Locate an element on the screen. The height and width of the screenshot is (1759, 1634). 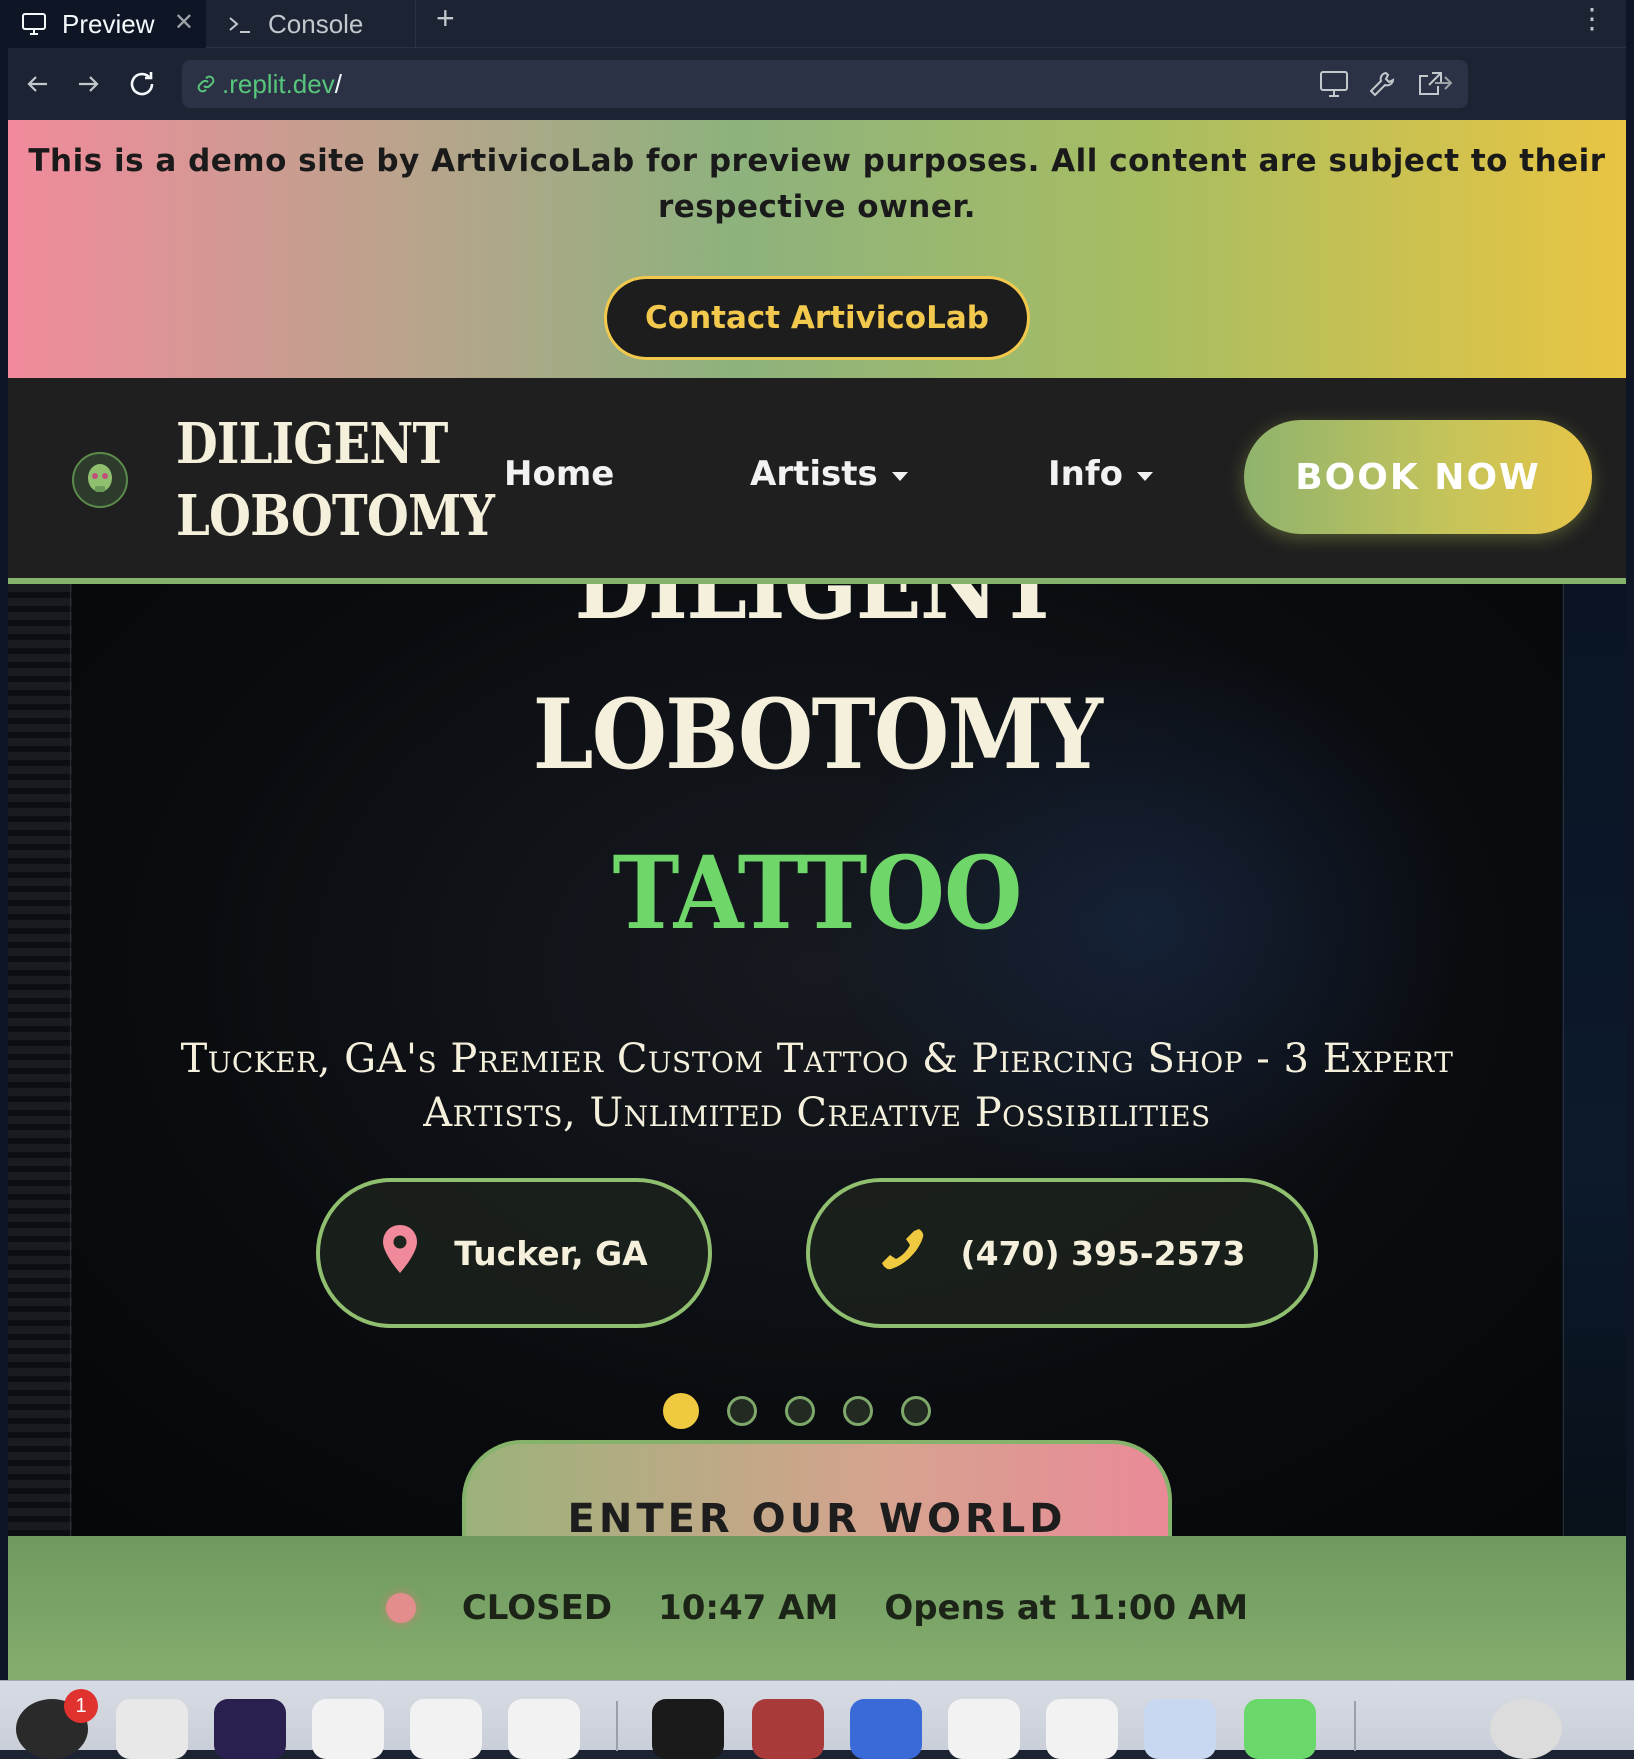
status-next-open: Opens at 11:00 AM is located at coordinates (1066, 1608).